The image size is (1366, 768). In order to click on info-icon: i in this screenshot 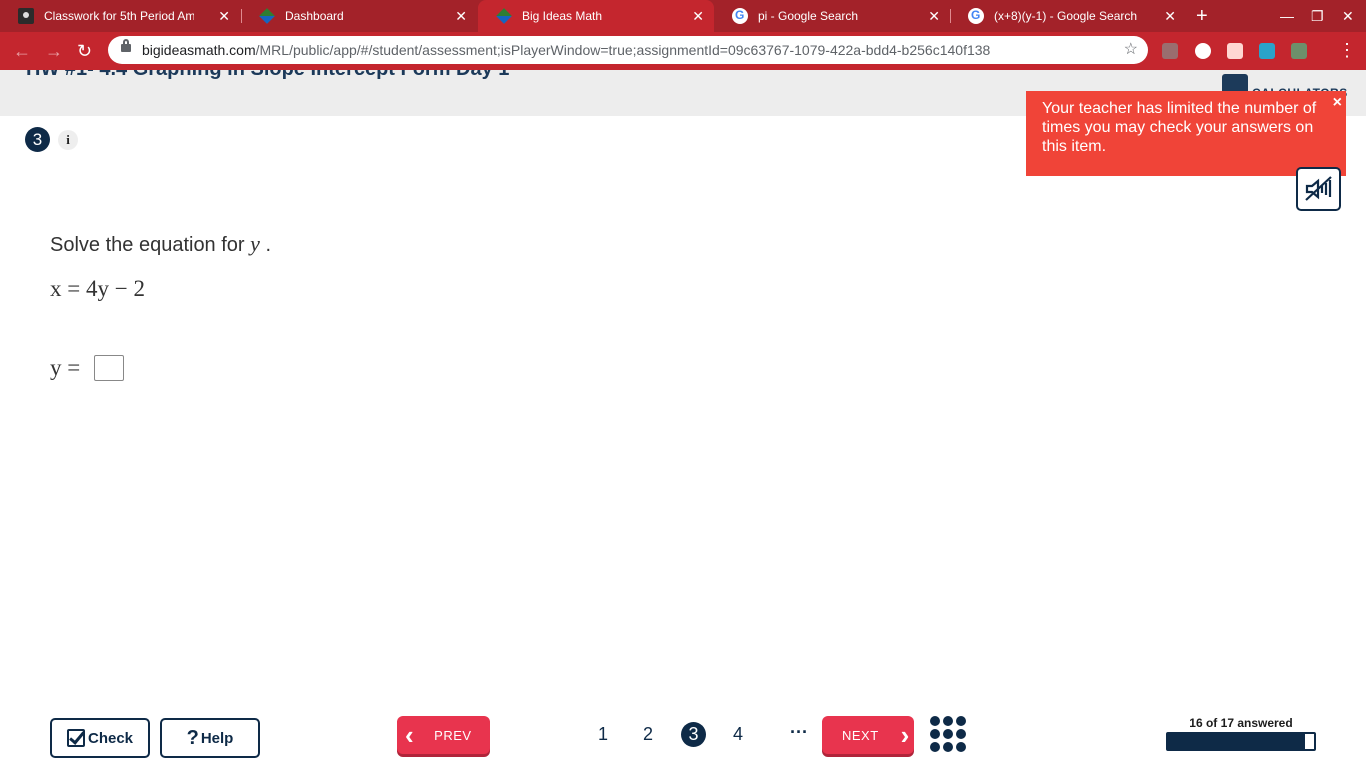, I will do `click(68, 140)`.